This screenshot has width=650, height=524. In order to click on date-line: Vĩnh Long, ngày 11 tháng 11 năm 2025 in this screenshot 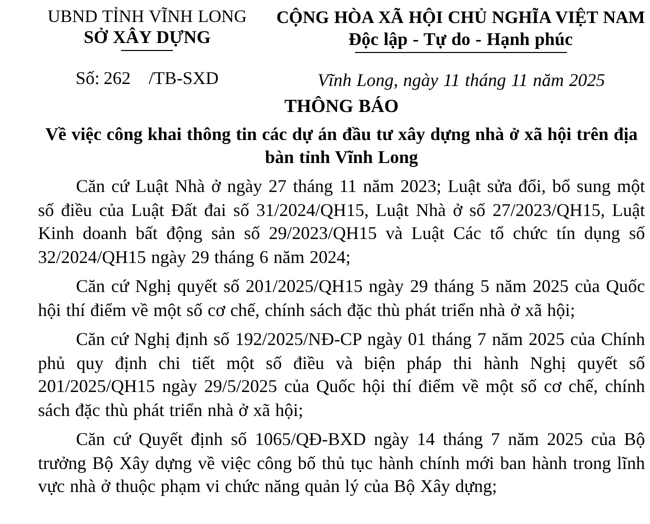, I will do `click(461, 80)`.